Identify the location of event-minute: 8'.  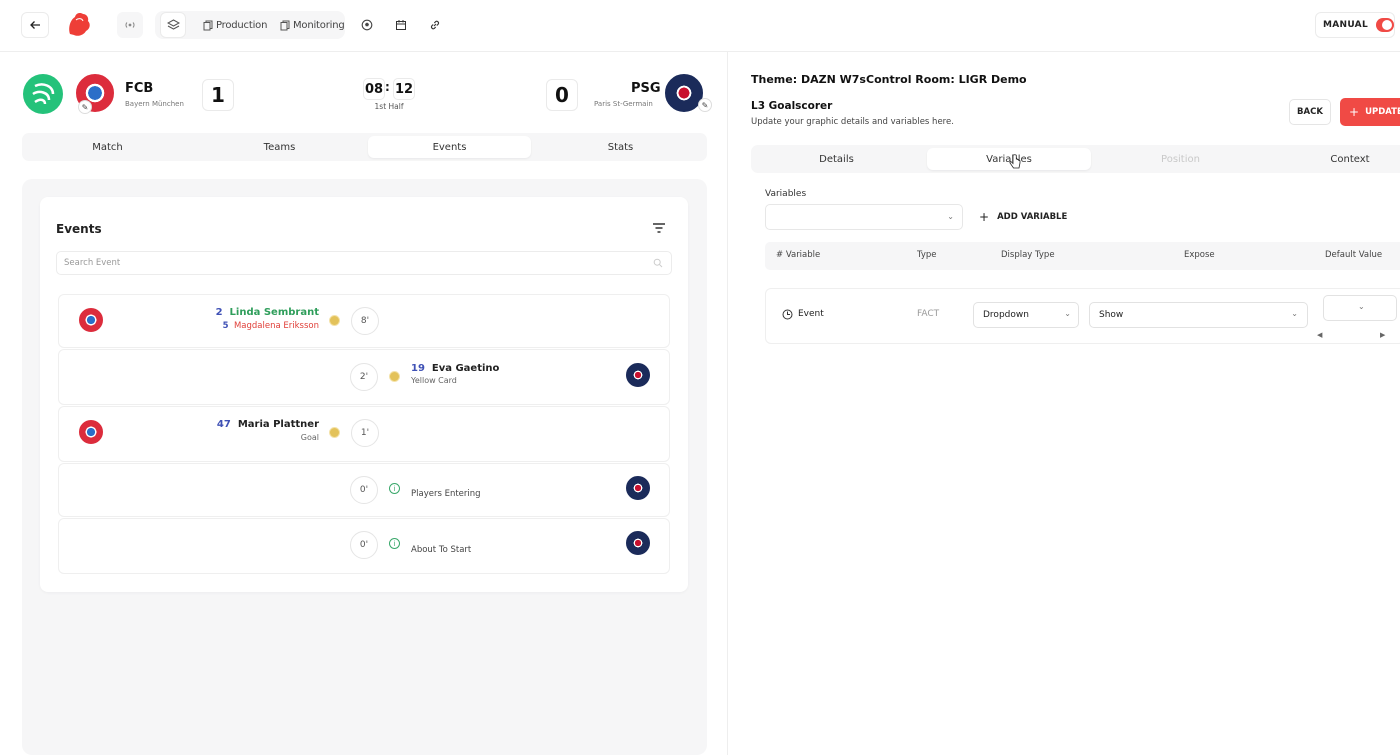
(365, 321).